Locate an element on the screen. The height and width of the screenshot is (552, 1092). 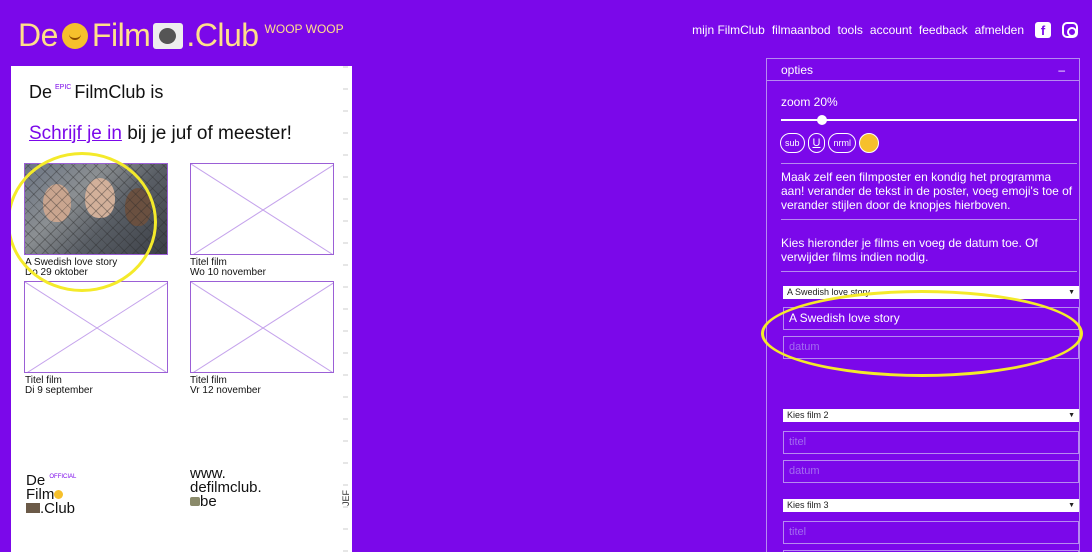
film-select-1-value: A Swedish love story is located at coordinates (829, 292).